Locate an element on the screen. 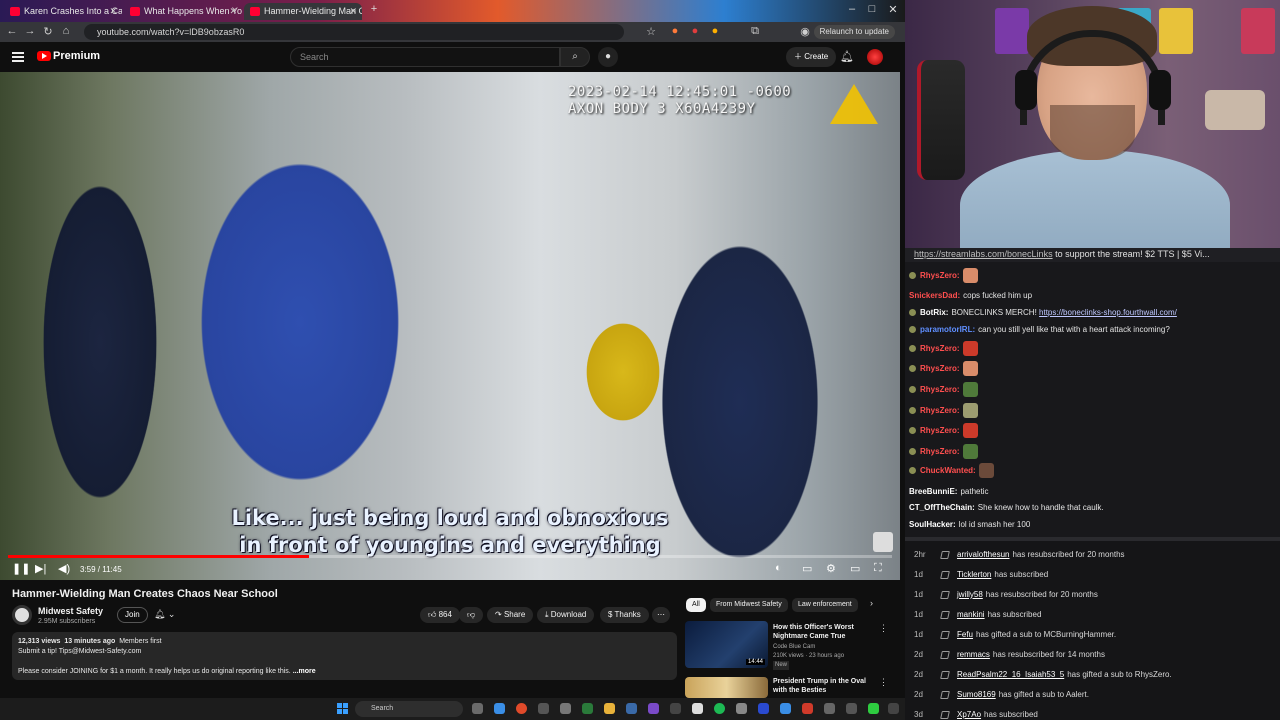 The width and height of the screenshot is (1280, 720). create-button: ＋ Create is located at coordinates (811, 57).